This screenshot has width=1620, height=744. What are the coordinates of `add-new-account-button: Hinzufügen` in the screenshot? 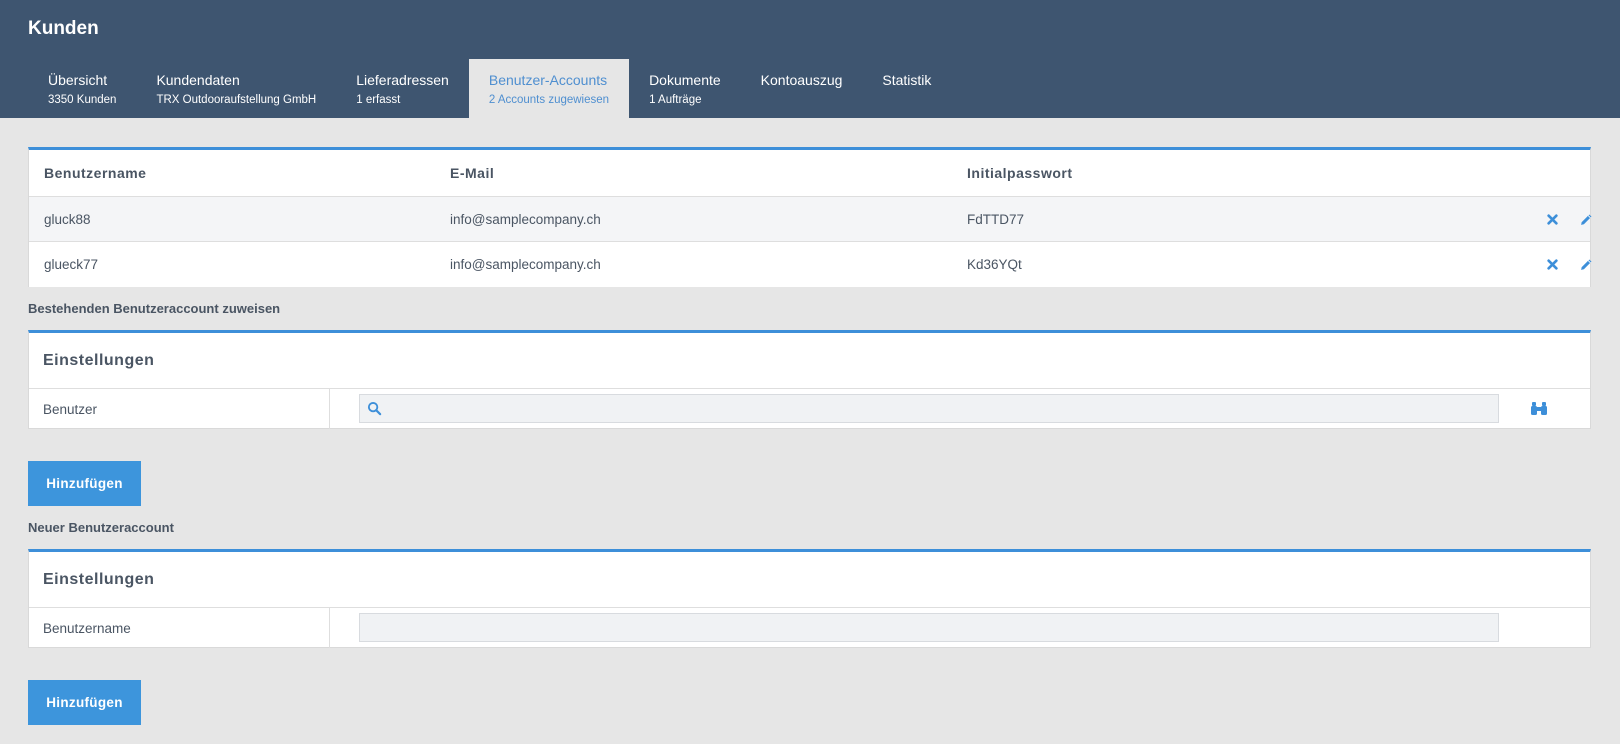 It's located at (84, 702).